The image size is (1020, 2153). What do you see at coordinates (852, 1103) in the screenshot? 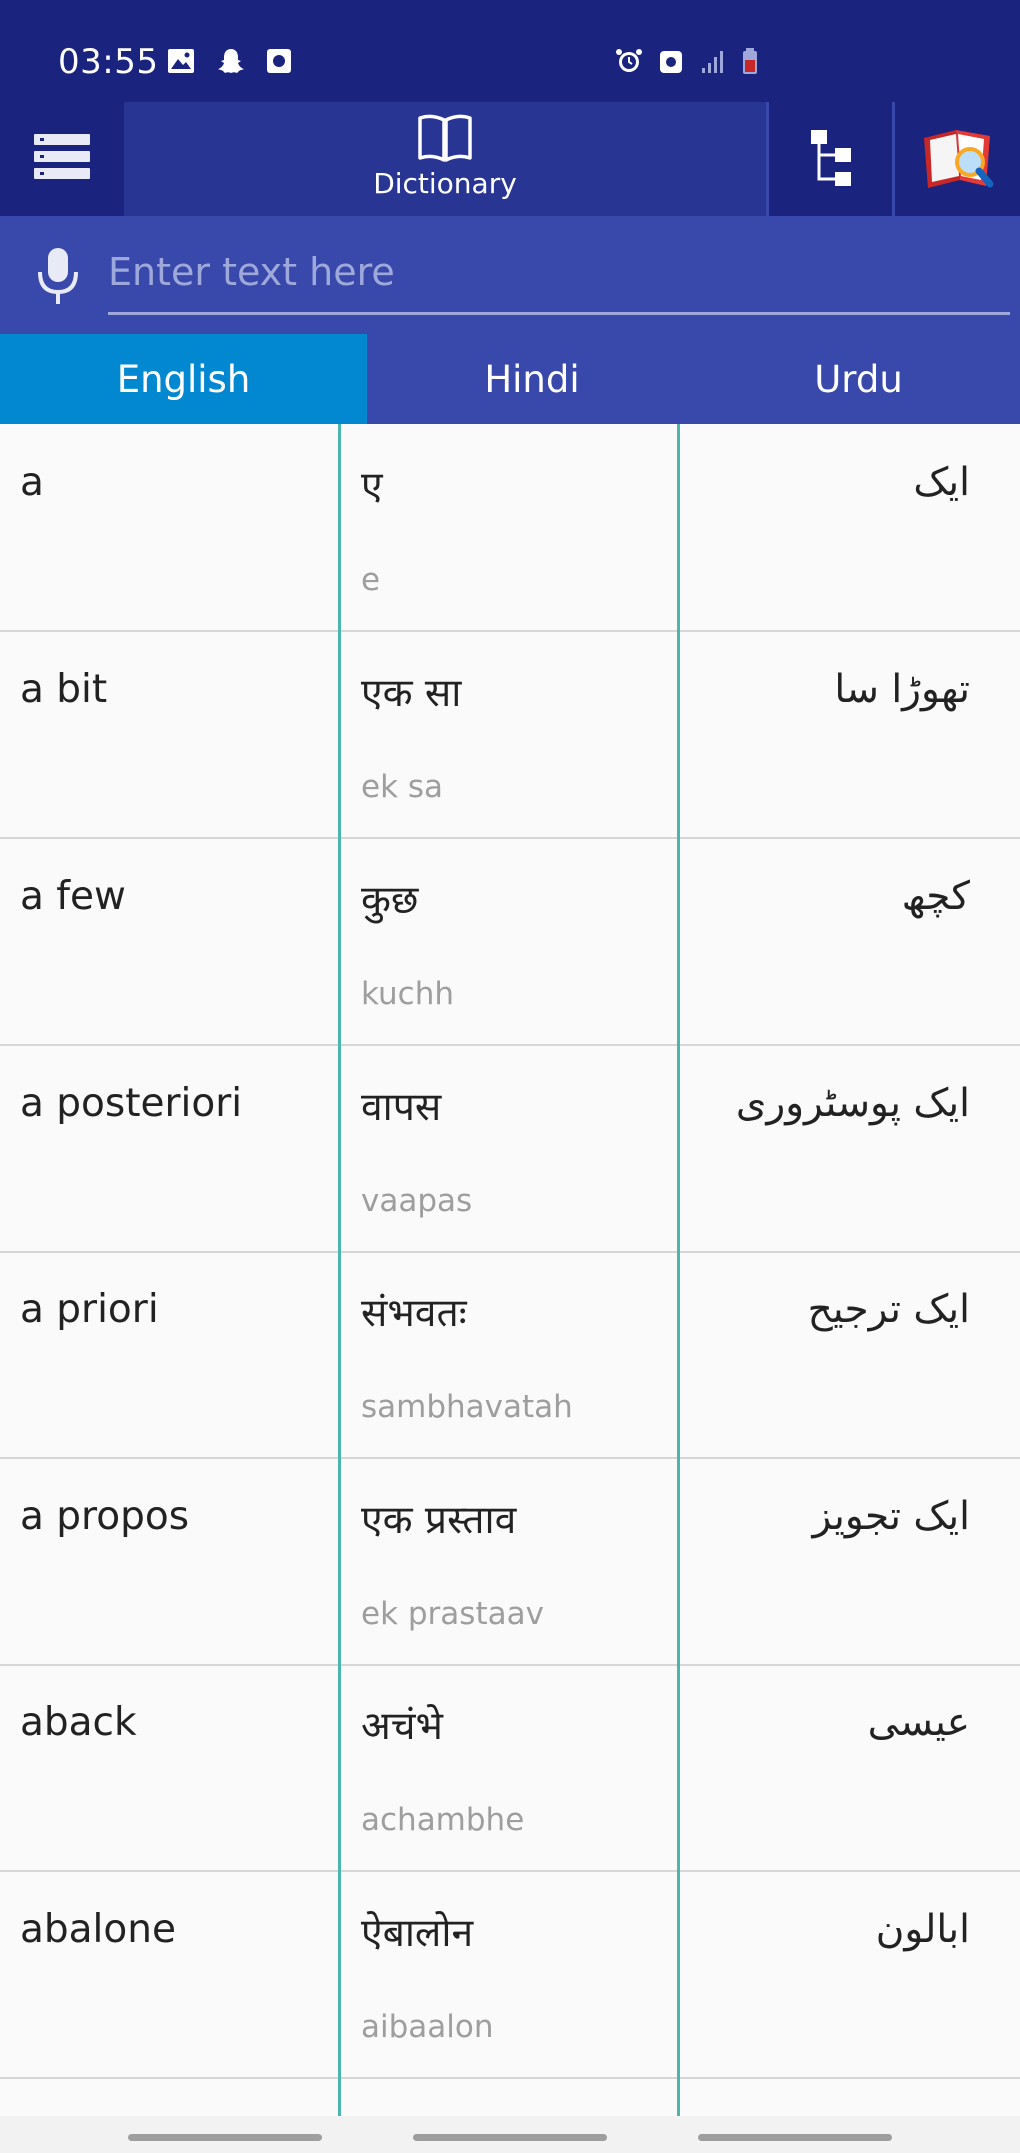
I see `urdu-word: ایک پوسٹروری` at bounding box center [852, 1103].